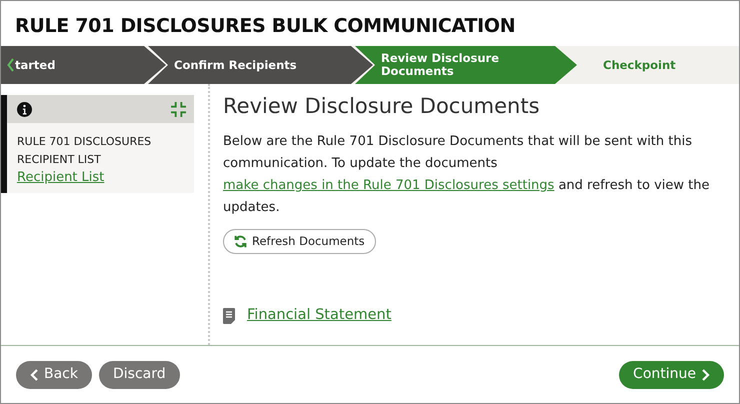  Describe the element at coordinates (84, 141) in the screenshot. I see `sidebar-heading: RULE 701 DISCLOSURES` at that location.